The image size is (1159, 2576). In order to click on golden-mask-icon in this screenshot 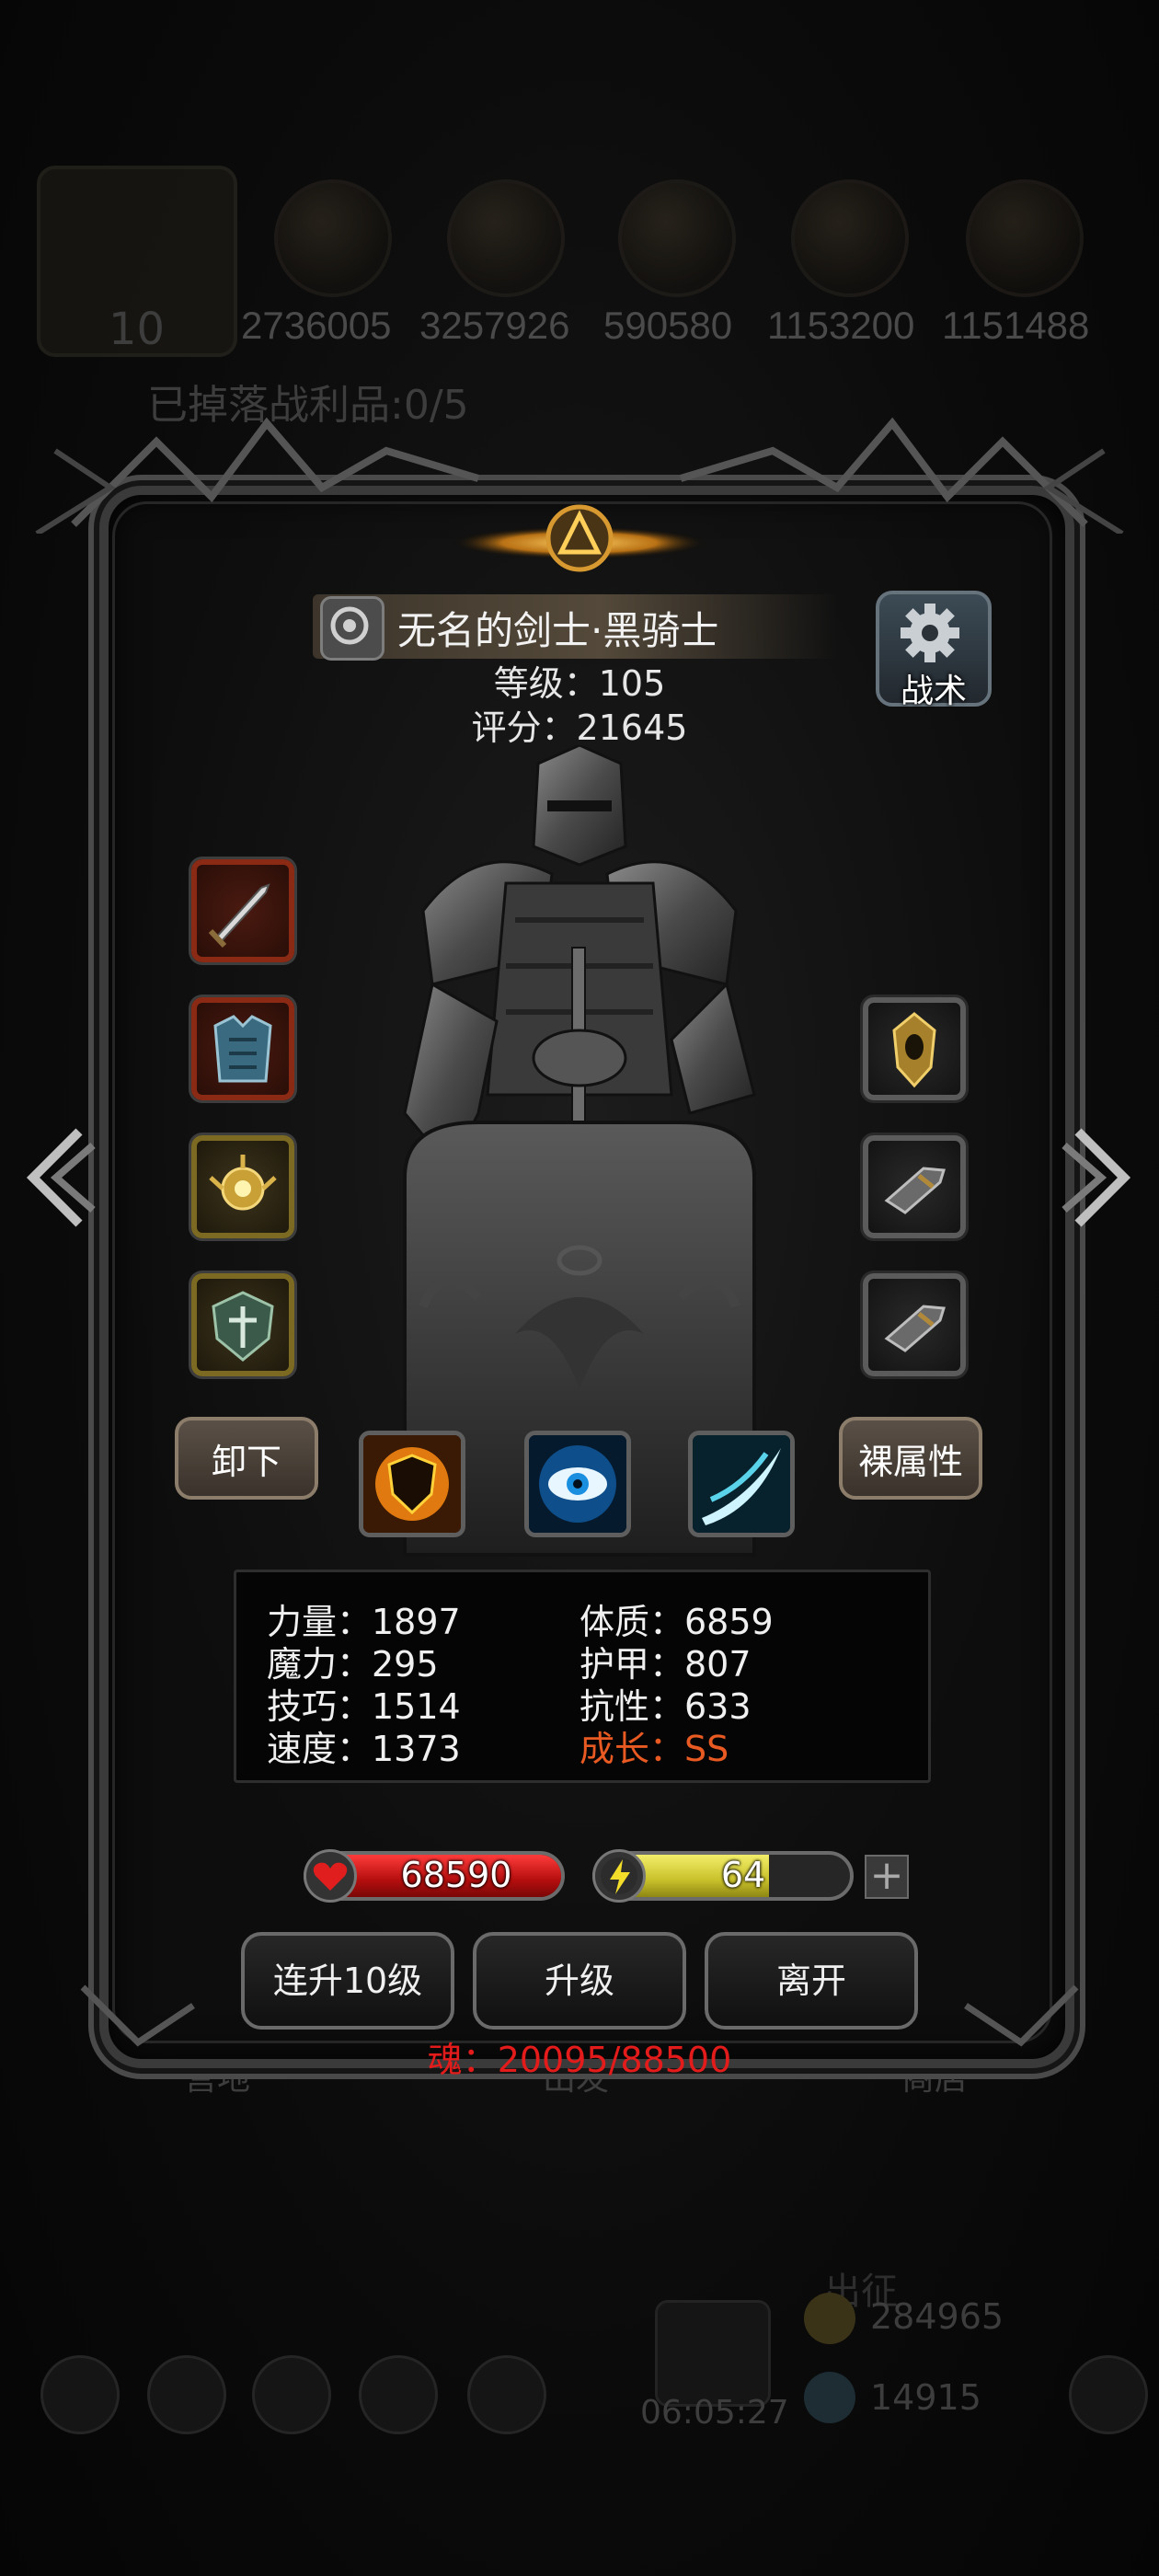, I will do `click(914, 1050)`.